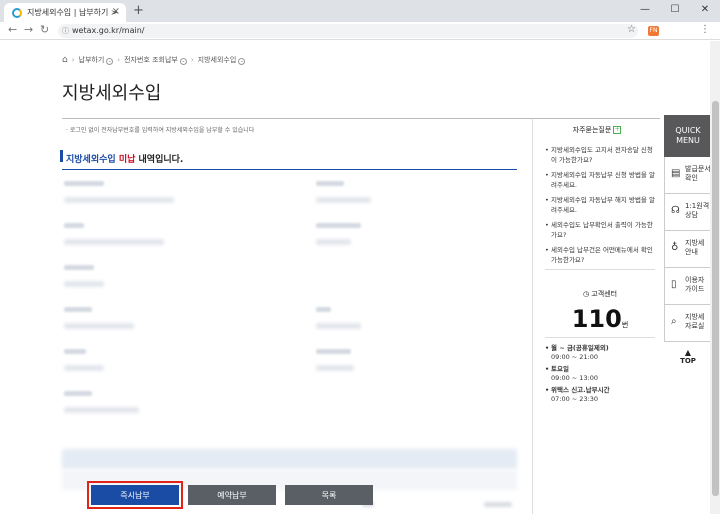  I want to click on notice-text: · 로그인 없이 전자납부번호를 입력하여 지방세외수입을 납부할 수 있습니다, so click(160, 130).